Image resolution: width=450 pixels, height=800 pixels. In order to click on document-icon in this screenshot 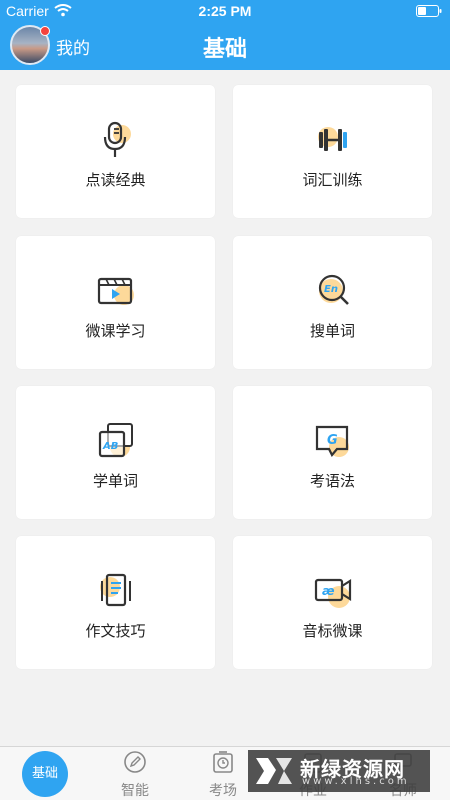, I will do `click(115, 590)`.